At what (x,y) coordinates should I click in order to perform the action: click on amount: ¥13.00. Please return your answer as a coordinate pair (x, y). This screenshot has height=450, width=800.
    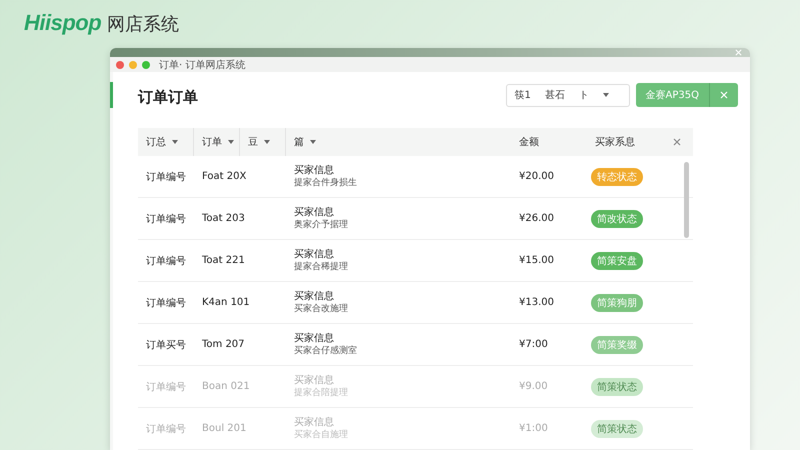
    Looking at the image, I should click on (536, 302).